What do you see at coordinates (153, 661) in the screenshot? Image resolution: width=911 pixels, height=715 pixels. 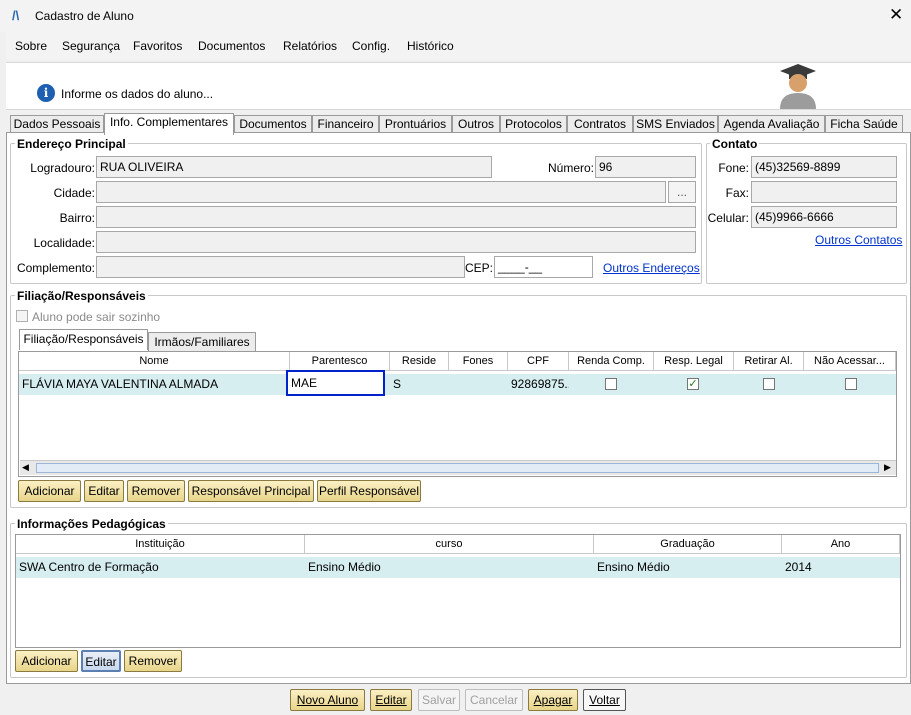 I see `pedagogicas-remover-button: Remover` at bounding box center [153, 661].